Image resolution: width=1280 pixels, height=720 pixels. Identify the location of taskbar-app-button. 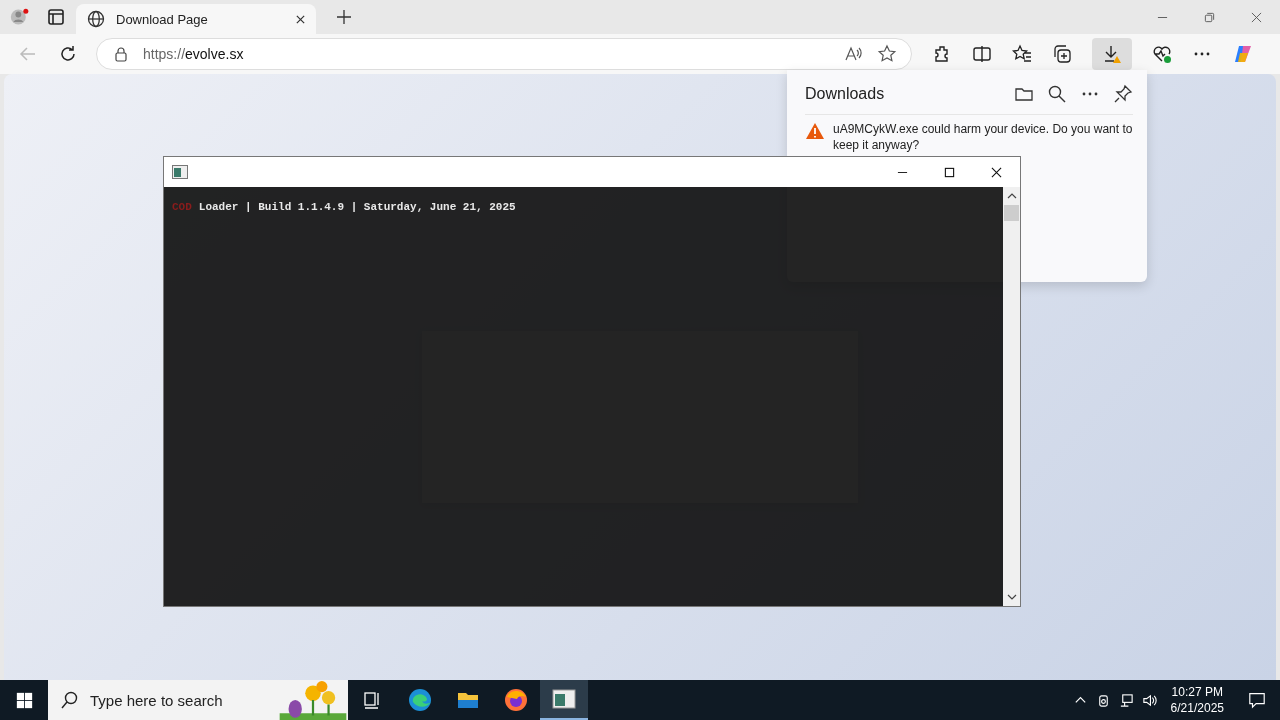
(564, 700).